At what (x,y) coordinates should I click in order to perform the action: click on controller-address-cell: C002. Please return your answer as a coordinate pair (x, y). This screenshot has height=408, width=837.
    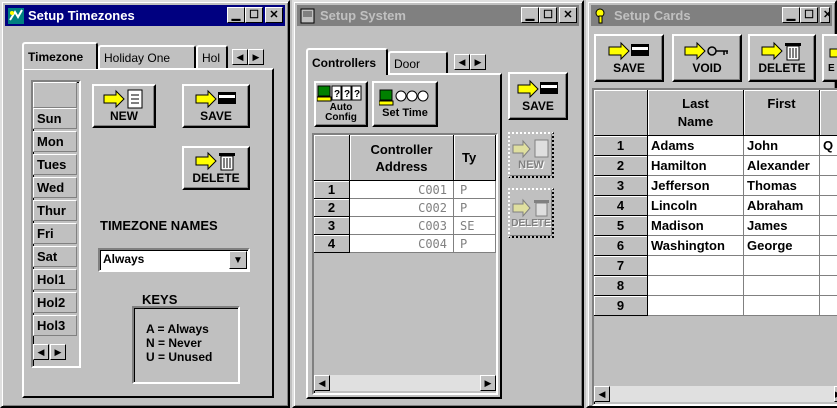
    Looking at the image, I should click on (402, 208).